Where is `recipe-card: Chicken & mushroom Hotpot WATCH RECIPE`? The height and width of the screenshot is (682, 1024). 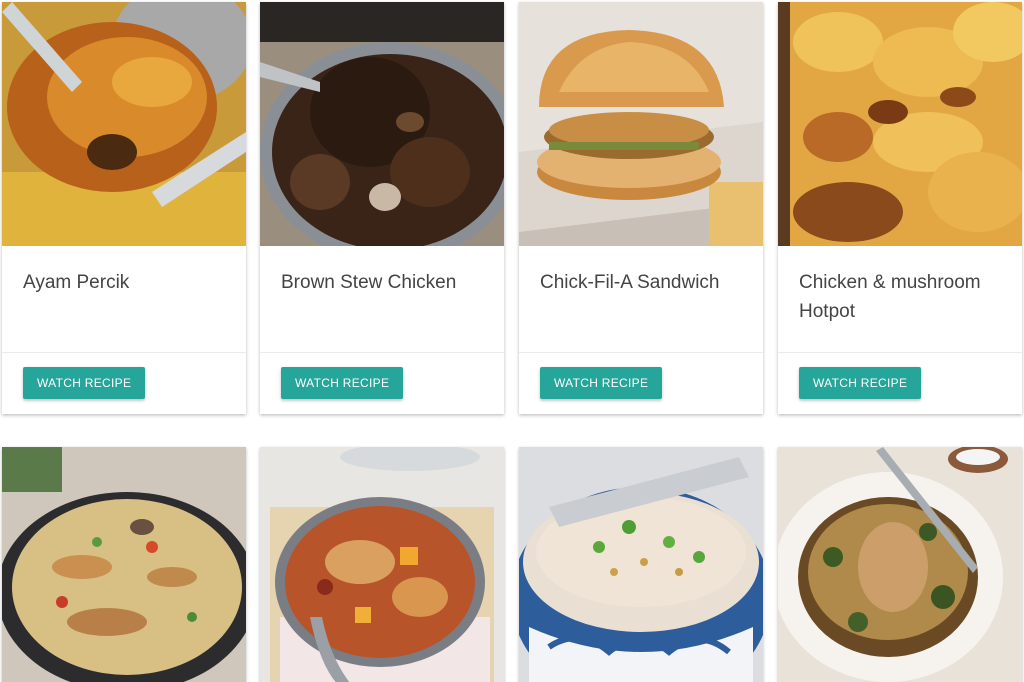
recipe-card: Chicken & mushroom Hotpot WATCH RECIPE is located at coordinates (900, 208).